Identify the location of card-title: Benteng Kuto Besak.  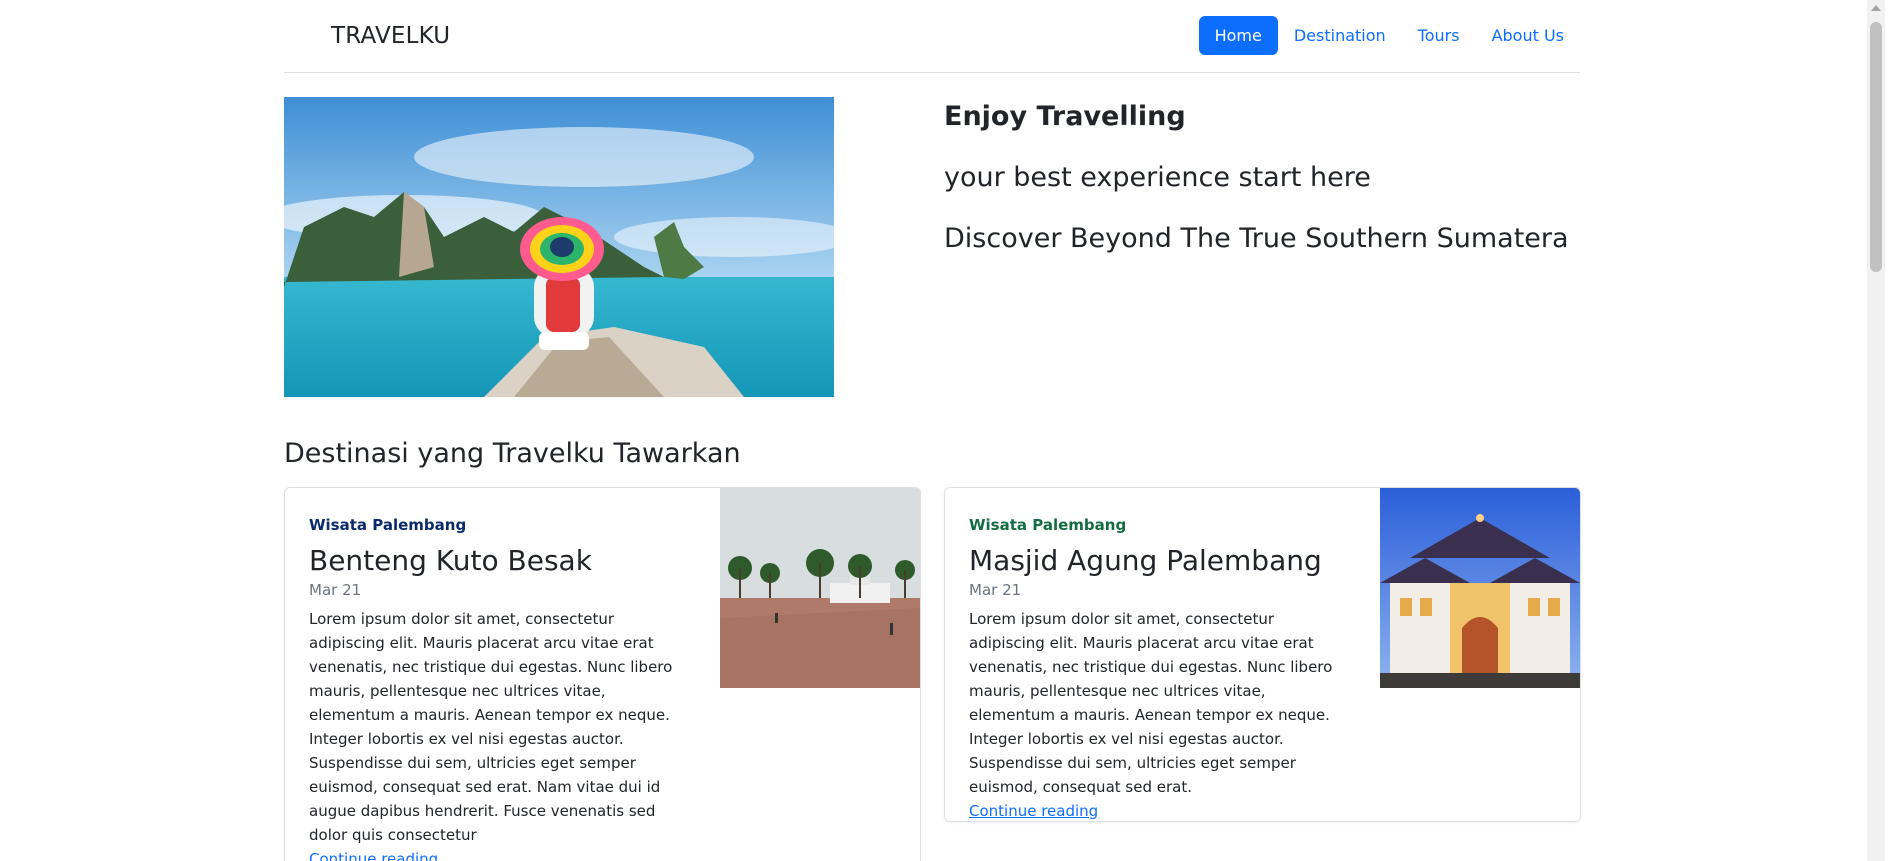
(450, 560).